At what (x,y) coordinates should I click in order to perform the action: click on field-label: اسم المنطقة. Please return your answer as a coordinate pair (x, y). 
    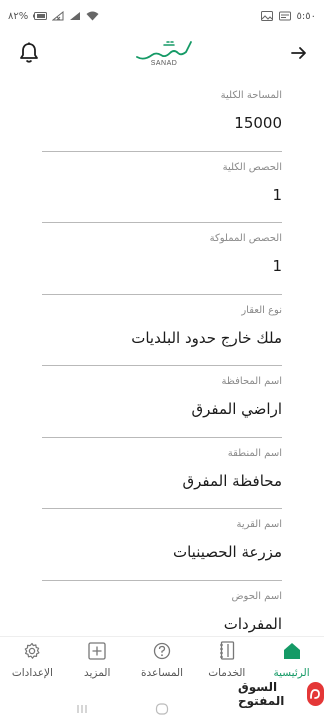
    Looking at the image, I should click on (254, 453).